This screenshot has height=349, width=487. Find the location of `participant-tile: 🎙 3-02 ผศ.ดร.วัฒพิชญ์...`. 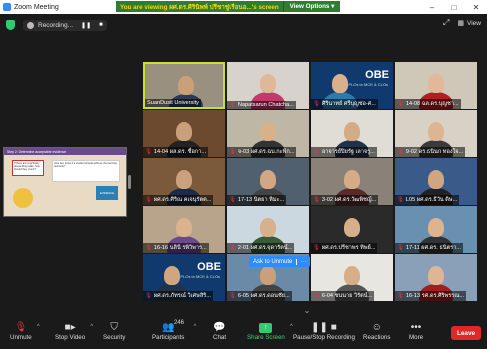

participant-tile: 🎙 3-02 ผศ.ดร.วัฒพิชญ์... is located at coordinates (352, 181).